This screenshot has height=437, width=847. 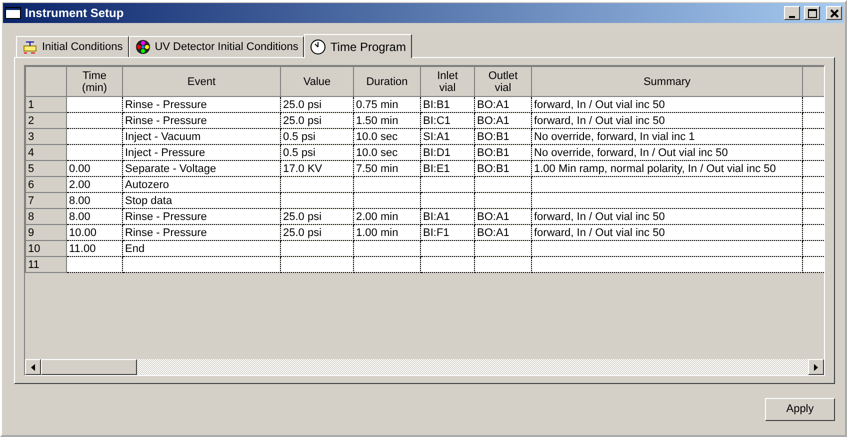 What do you see at coordinates (387, 120) in the screenshot?
I see `table-cell: 1.50 min` at bounding box center [387, 120].